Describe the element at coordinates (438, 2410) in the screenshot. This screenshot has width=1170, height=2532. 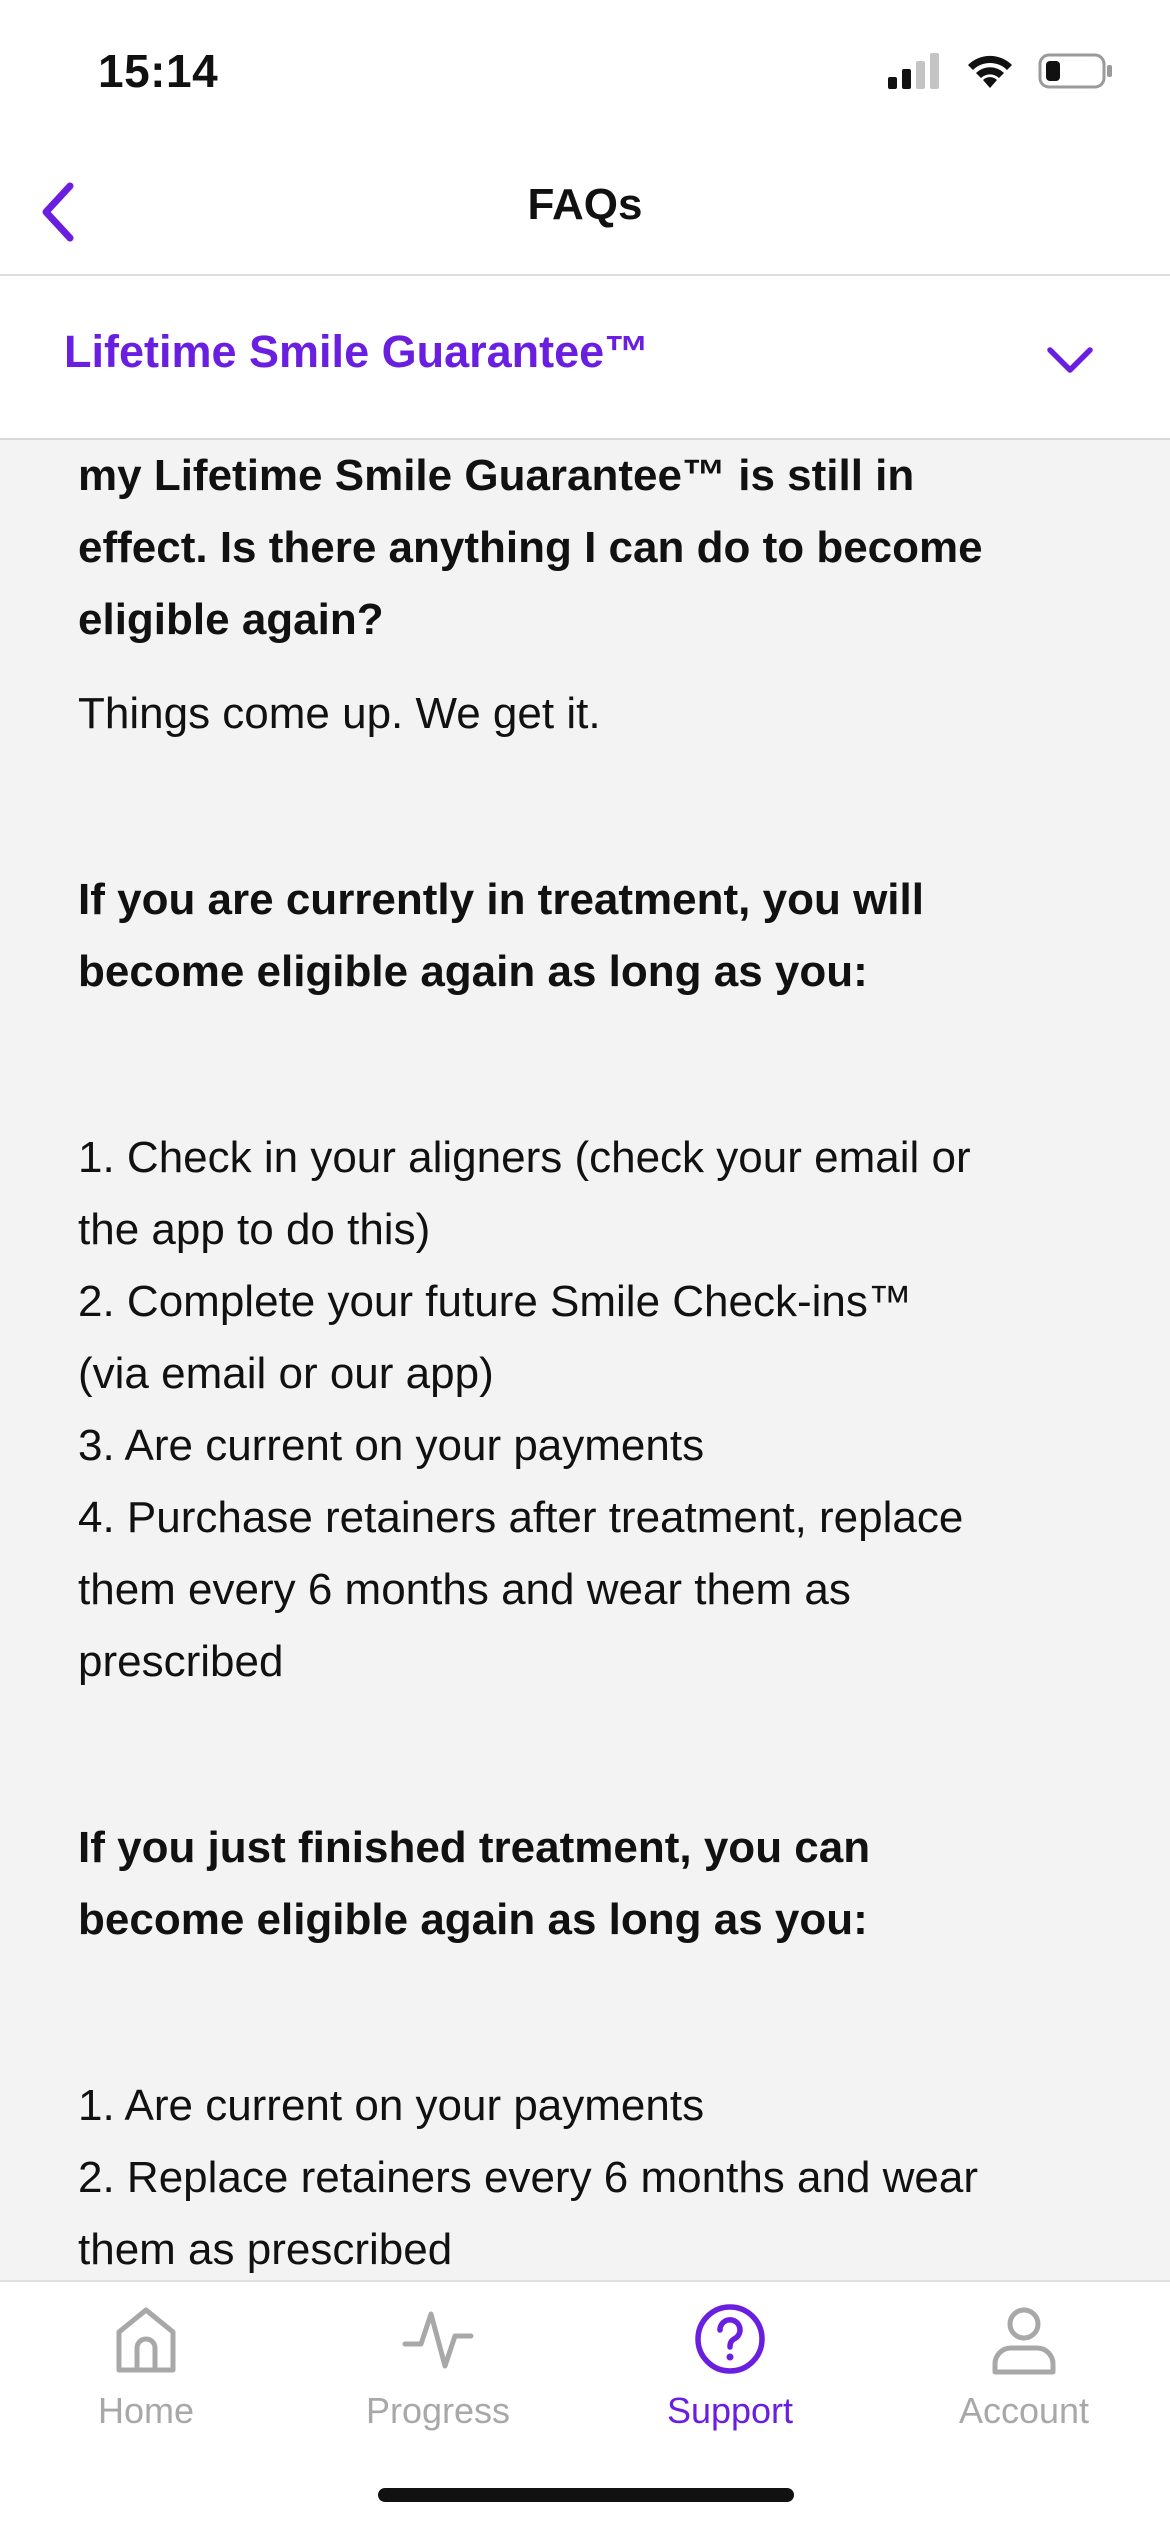
I see `tab-label: Progress` at that location.